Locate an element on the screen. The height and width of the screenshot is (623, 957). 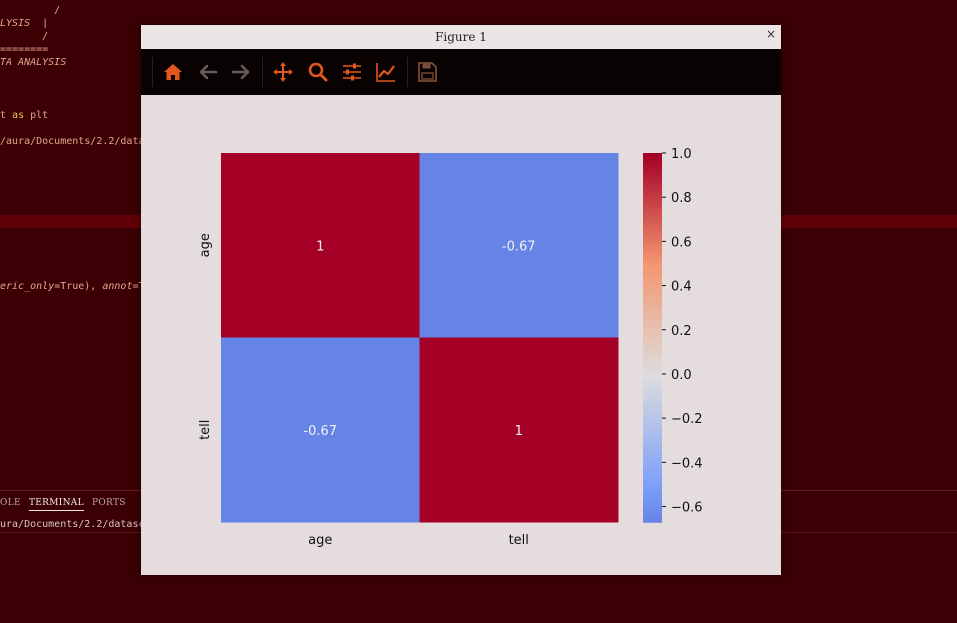
close-button: × is located at coordinates (771, 34).